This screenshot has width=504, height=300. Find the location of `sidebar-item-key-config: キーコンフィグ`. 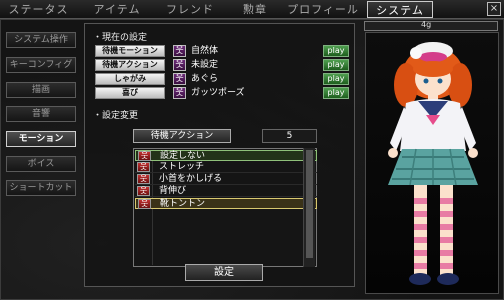

sidebar-item-key-config: キーコンフィグ is located at coordinates (41, 65).